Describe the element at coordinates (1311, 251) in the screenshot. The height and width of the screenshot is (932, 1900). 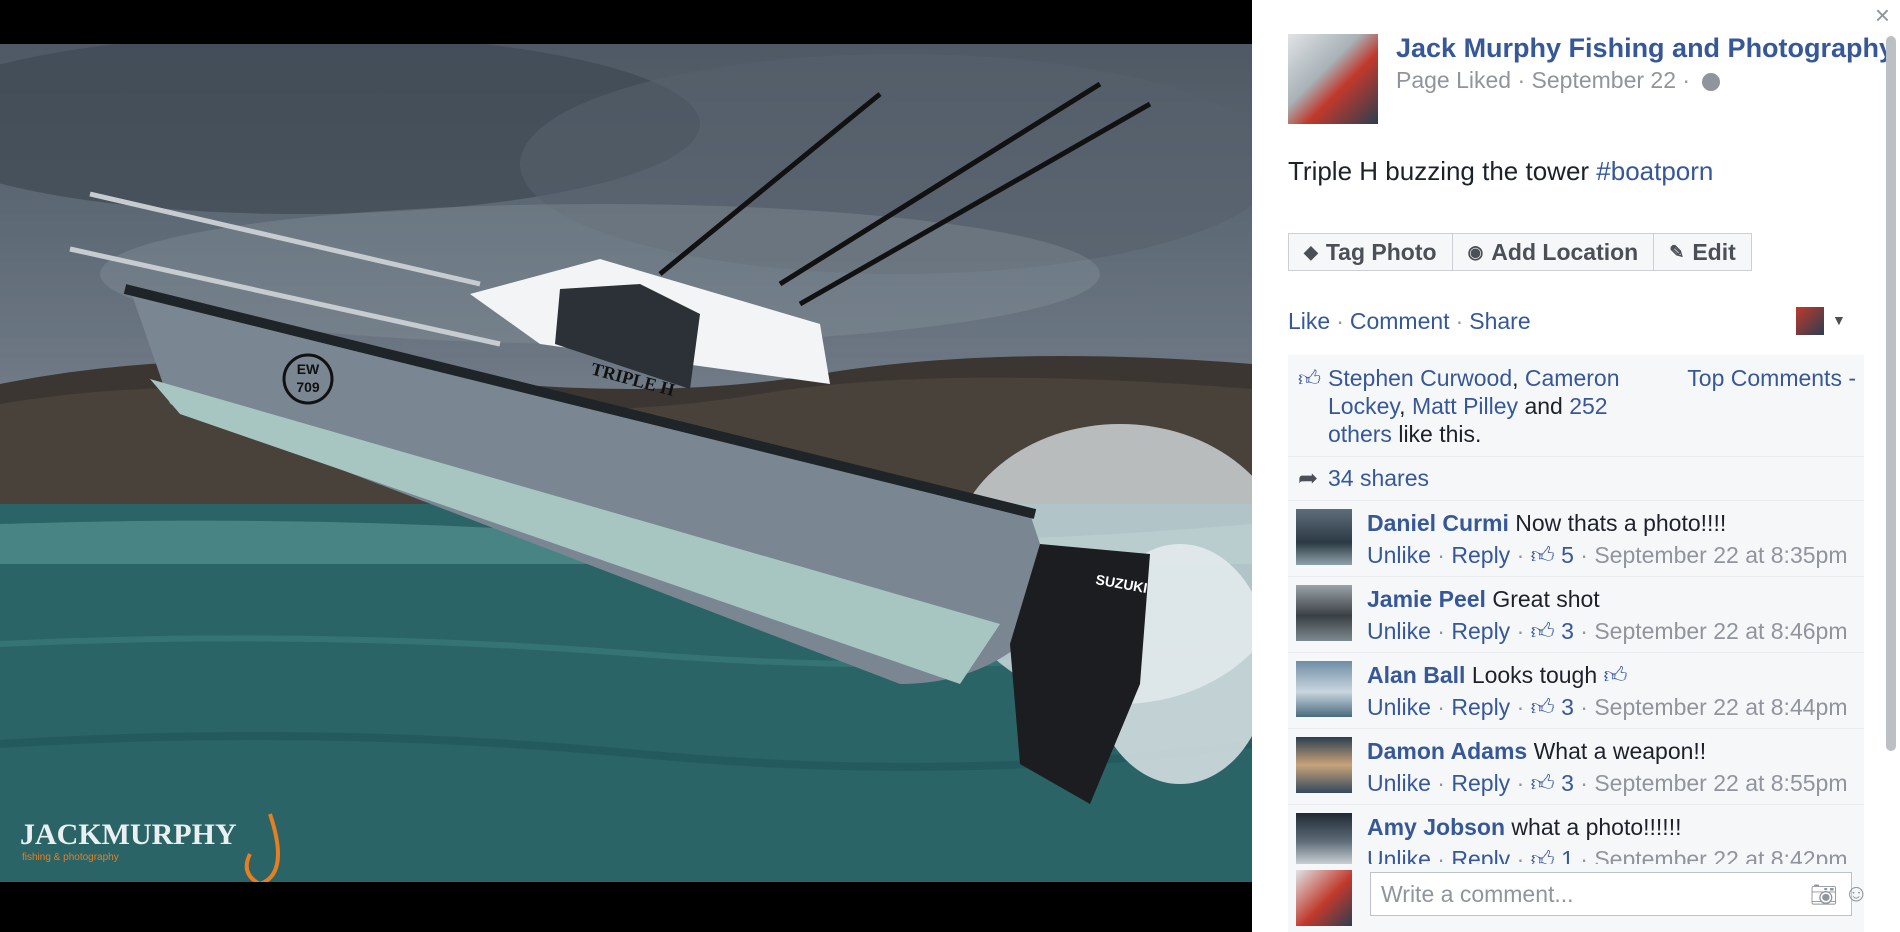
I see `tag-icon: ◆` at that location.